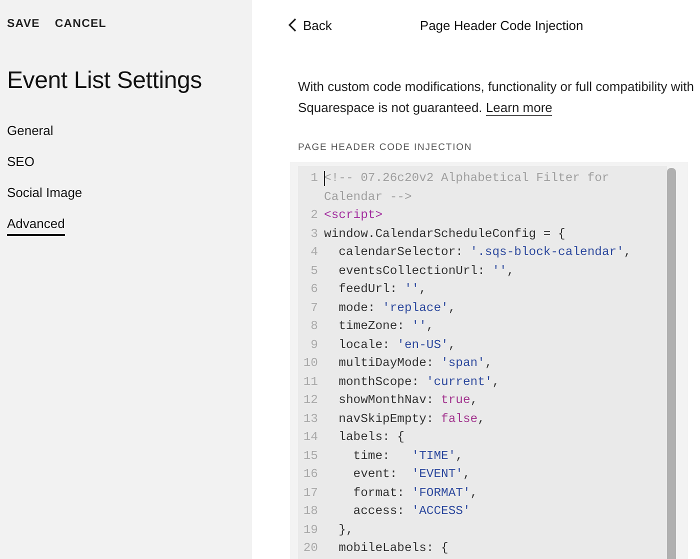 This screenshot has width=700, height=559. What do you see at coordinates (80, 24) in the screenshot?
I see `action-button: CANCEL` at bounding box center [80, 24].